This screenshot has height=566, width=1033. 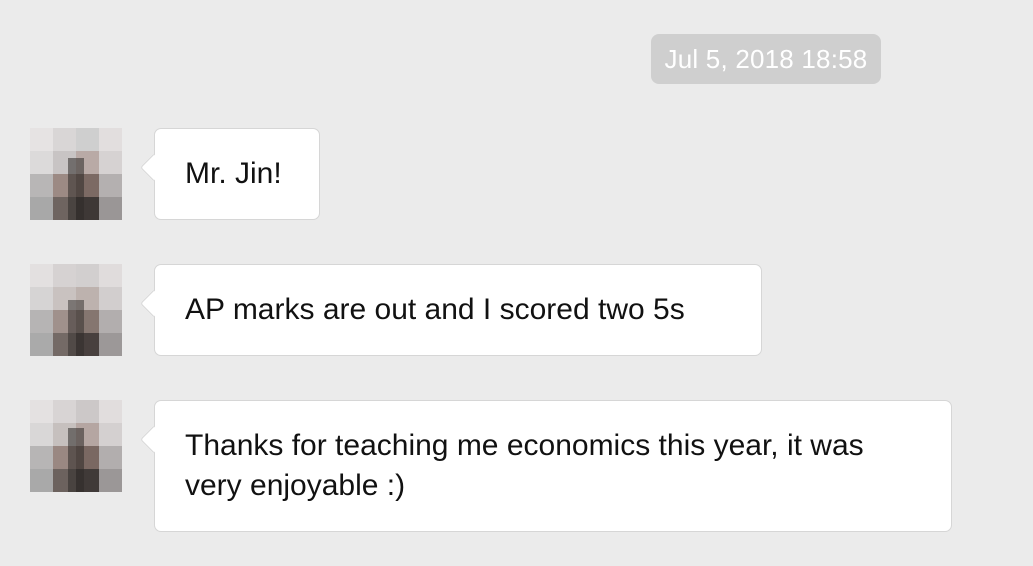 I want to click on message-text: Mr. Jin!, so click(x=233, y=173).